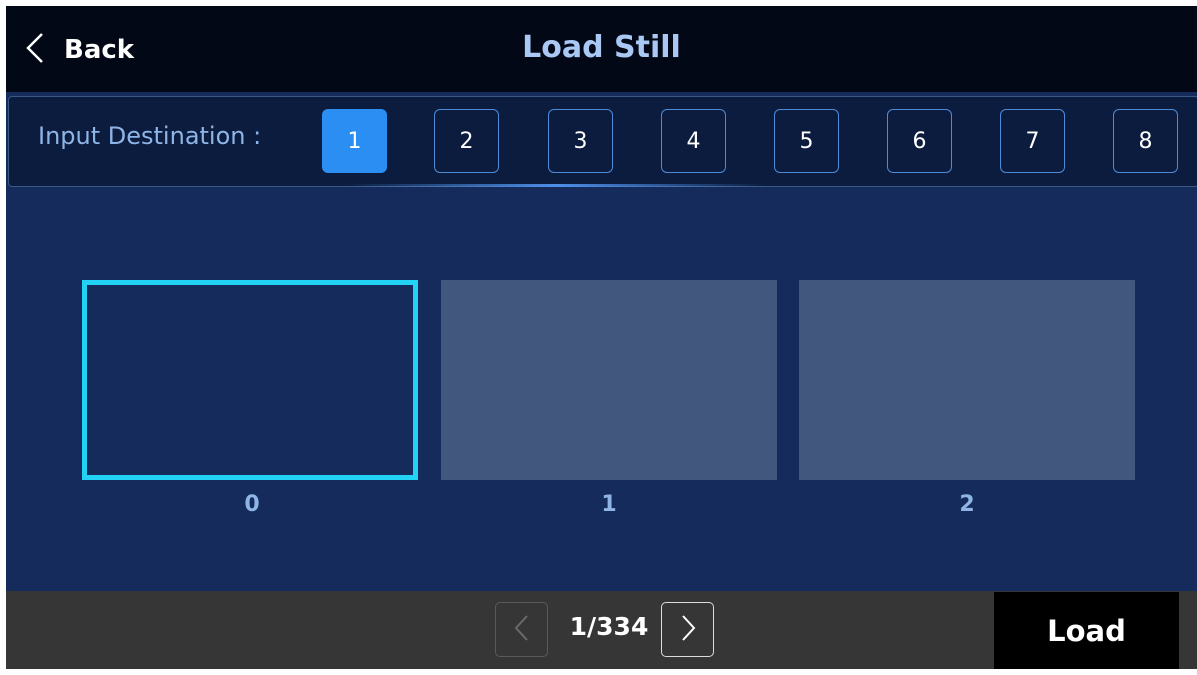  What do you see at coordinates (919, 141) in the screenshot?
I see `destination-button-6: 6` at bounding box center [919, 141].